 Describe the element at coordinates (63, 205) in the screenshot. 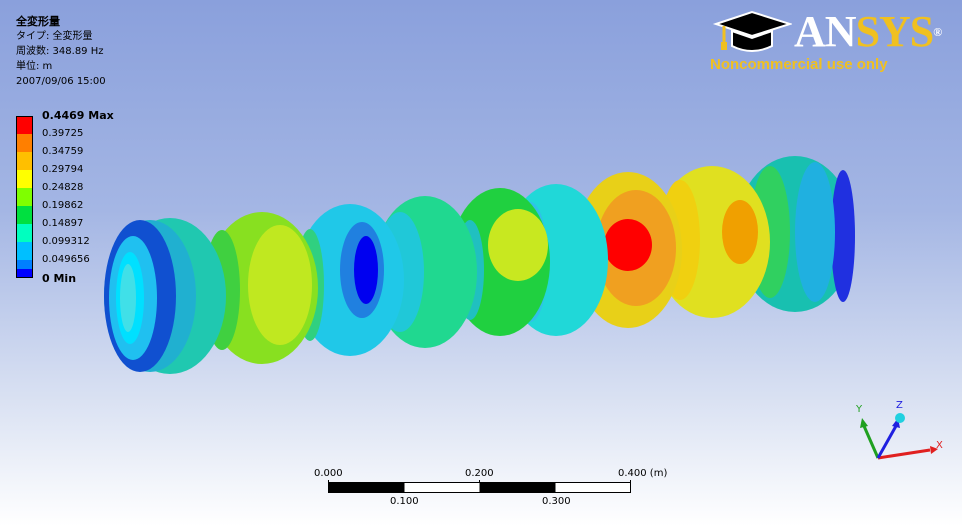

I see `legend-label: 0.19862` at that location.